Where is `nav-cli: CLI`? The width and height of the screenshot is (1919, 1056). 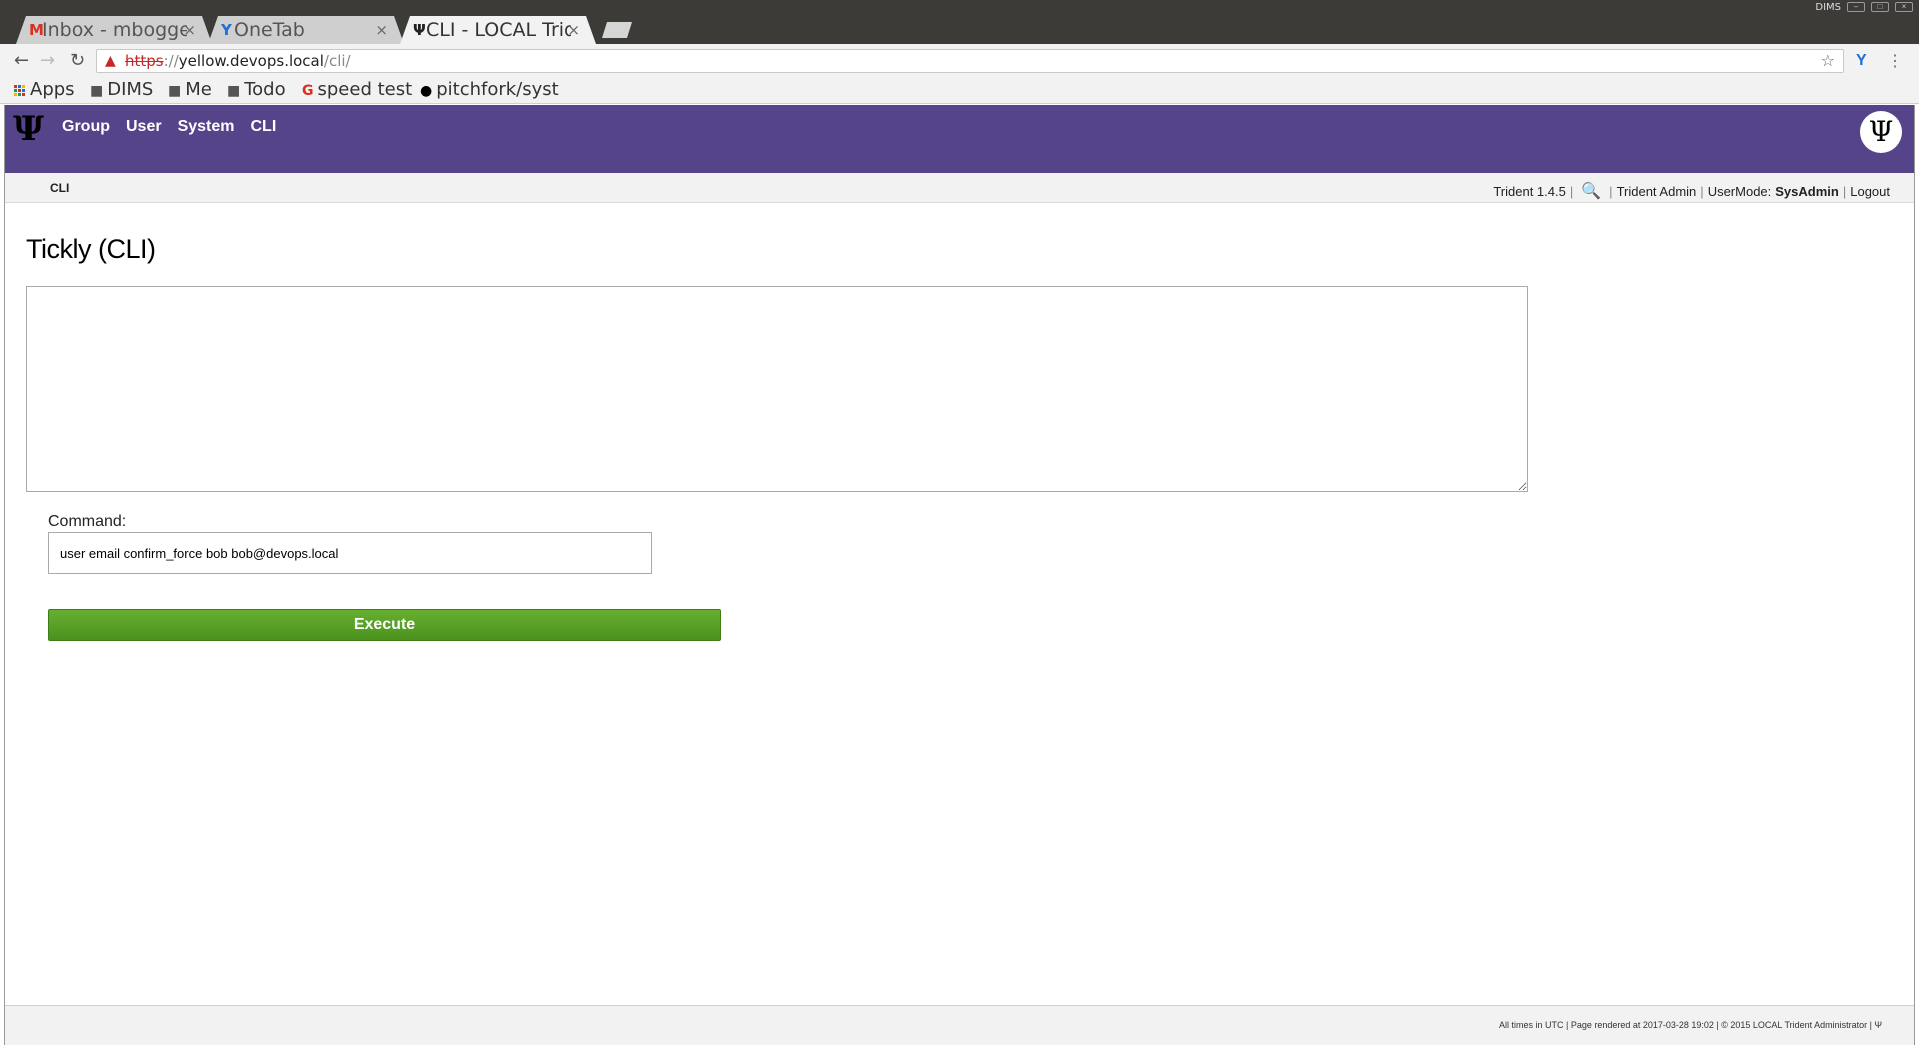 nav-cli: CLI is located at coordinates (264, 127).